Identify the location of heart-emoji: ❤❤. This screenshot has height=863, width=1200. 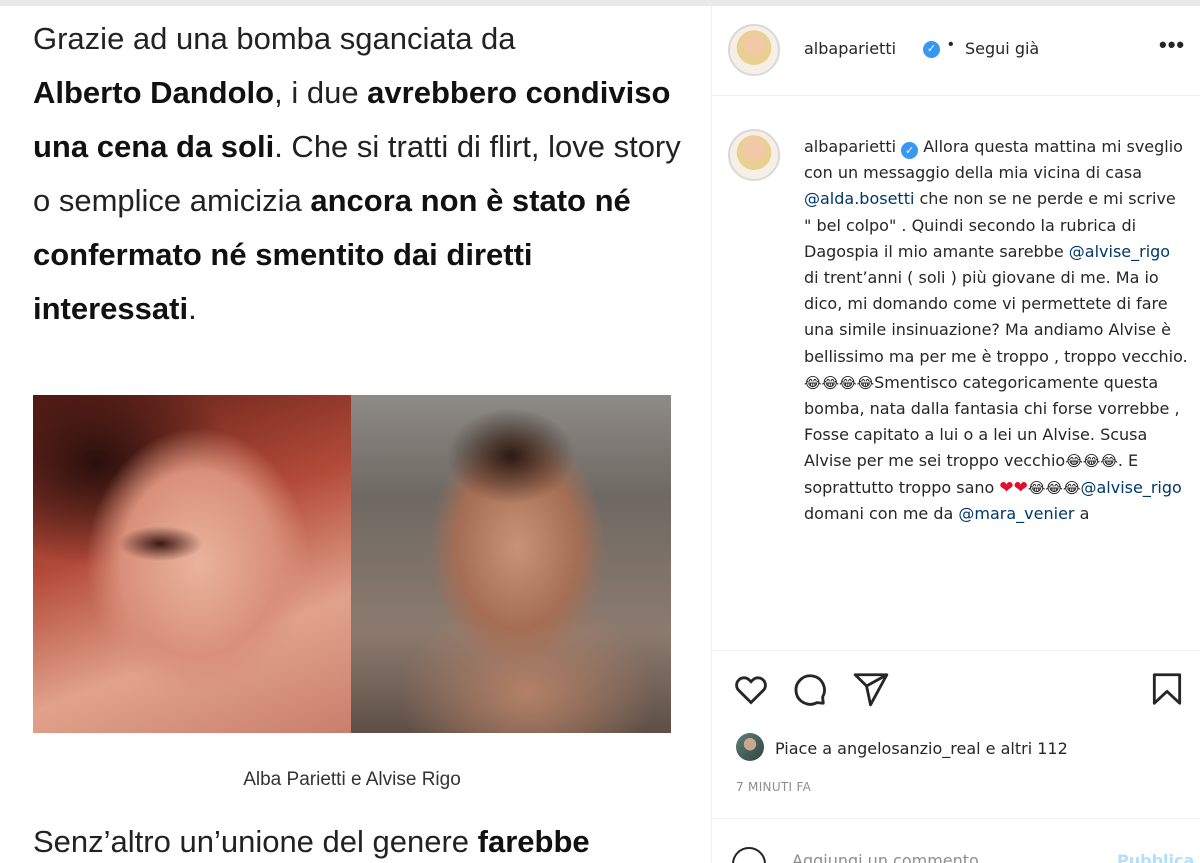
(1013, 487).